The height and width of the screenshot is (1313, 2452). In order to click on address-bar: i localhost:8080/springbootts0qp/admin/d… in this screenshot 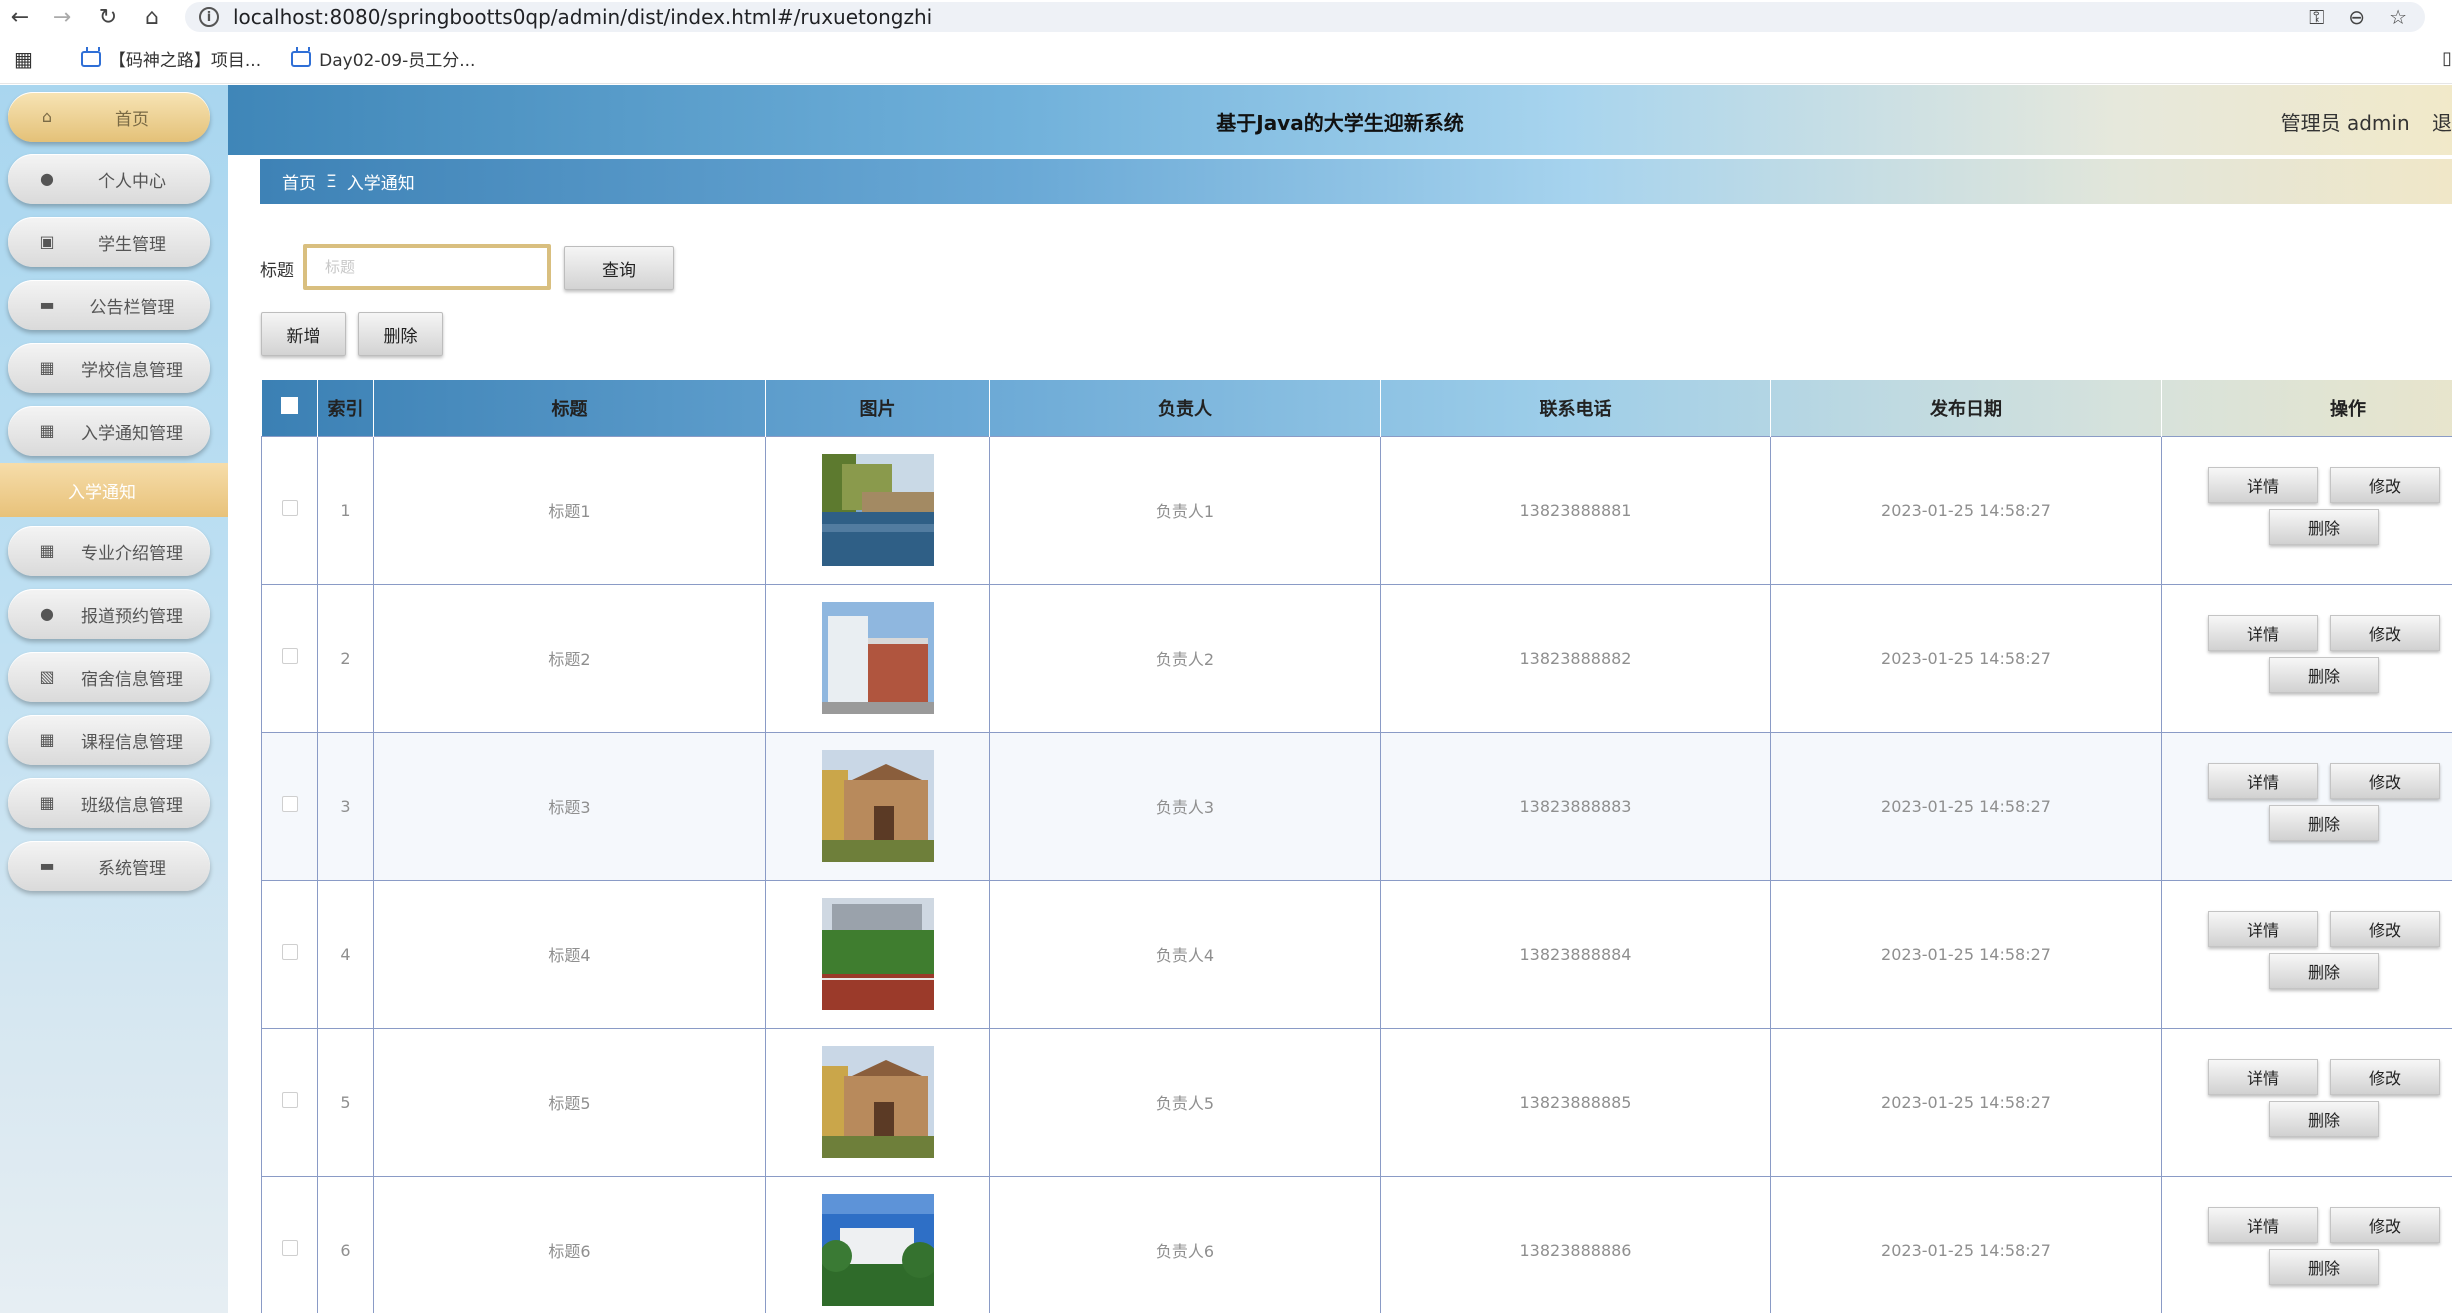, I will do `click(1305, 17)`.